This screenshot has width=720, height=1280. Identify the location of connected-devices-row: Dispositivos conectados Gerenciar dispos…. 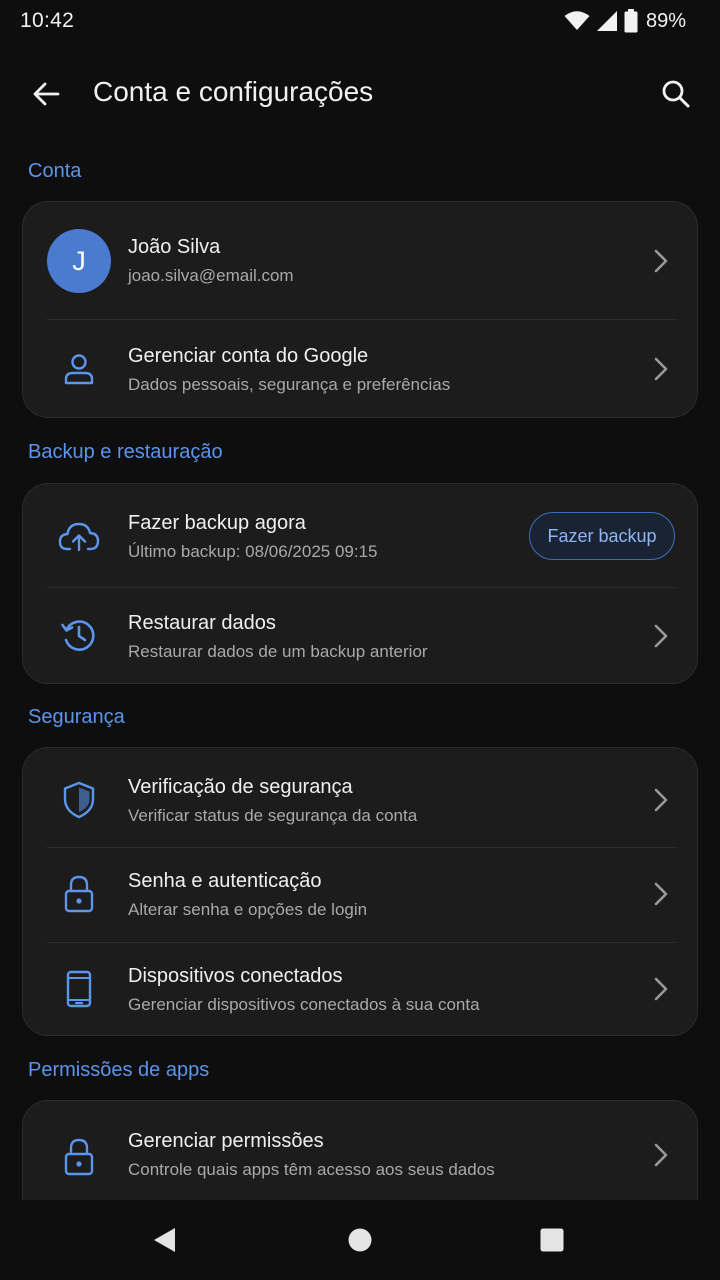
(360, 989).